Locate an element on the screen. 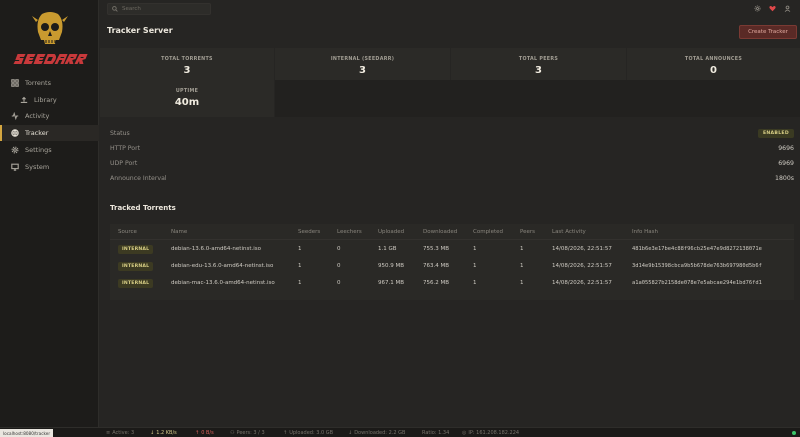 The width and height of the screenshot is (800, 437). torrent-name: debian-edu-13.6.0-amd64-netinst.iso is located at coordinates (222, 266).